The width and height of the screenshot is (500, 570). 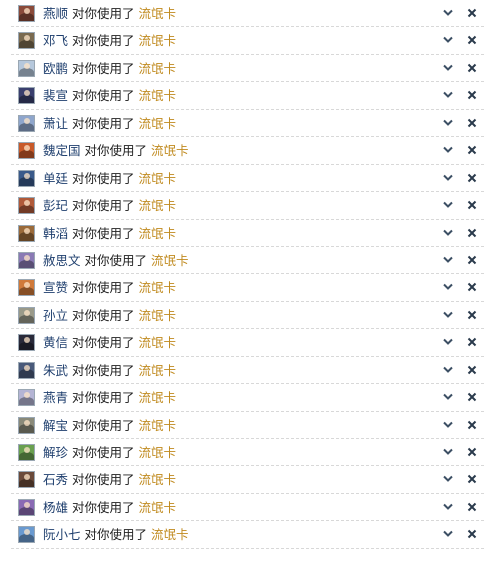 I want to click on player-name-link: 朱武, so click(x=55, y=370).